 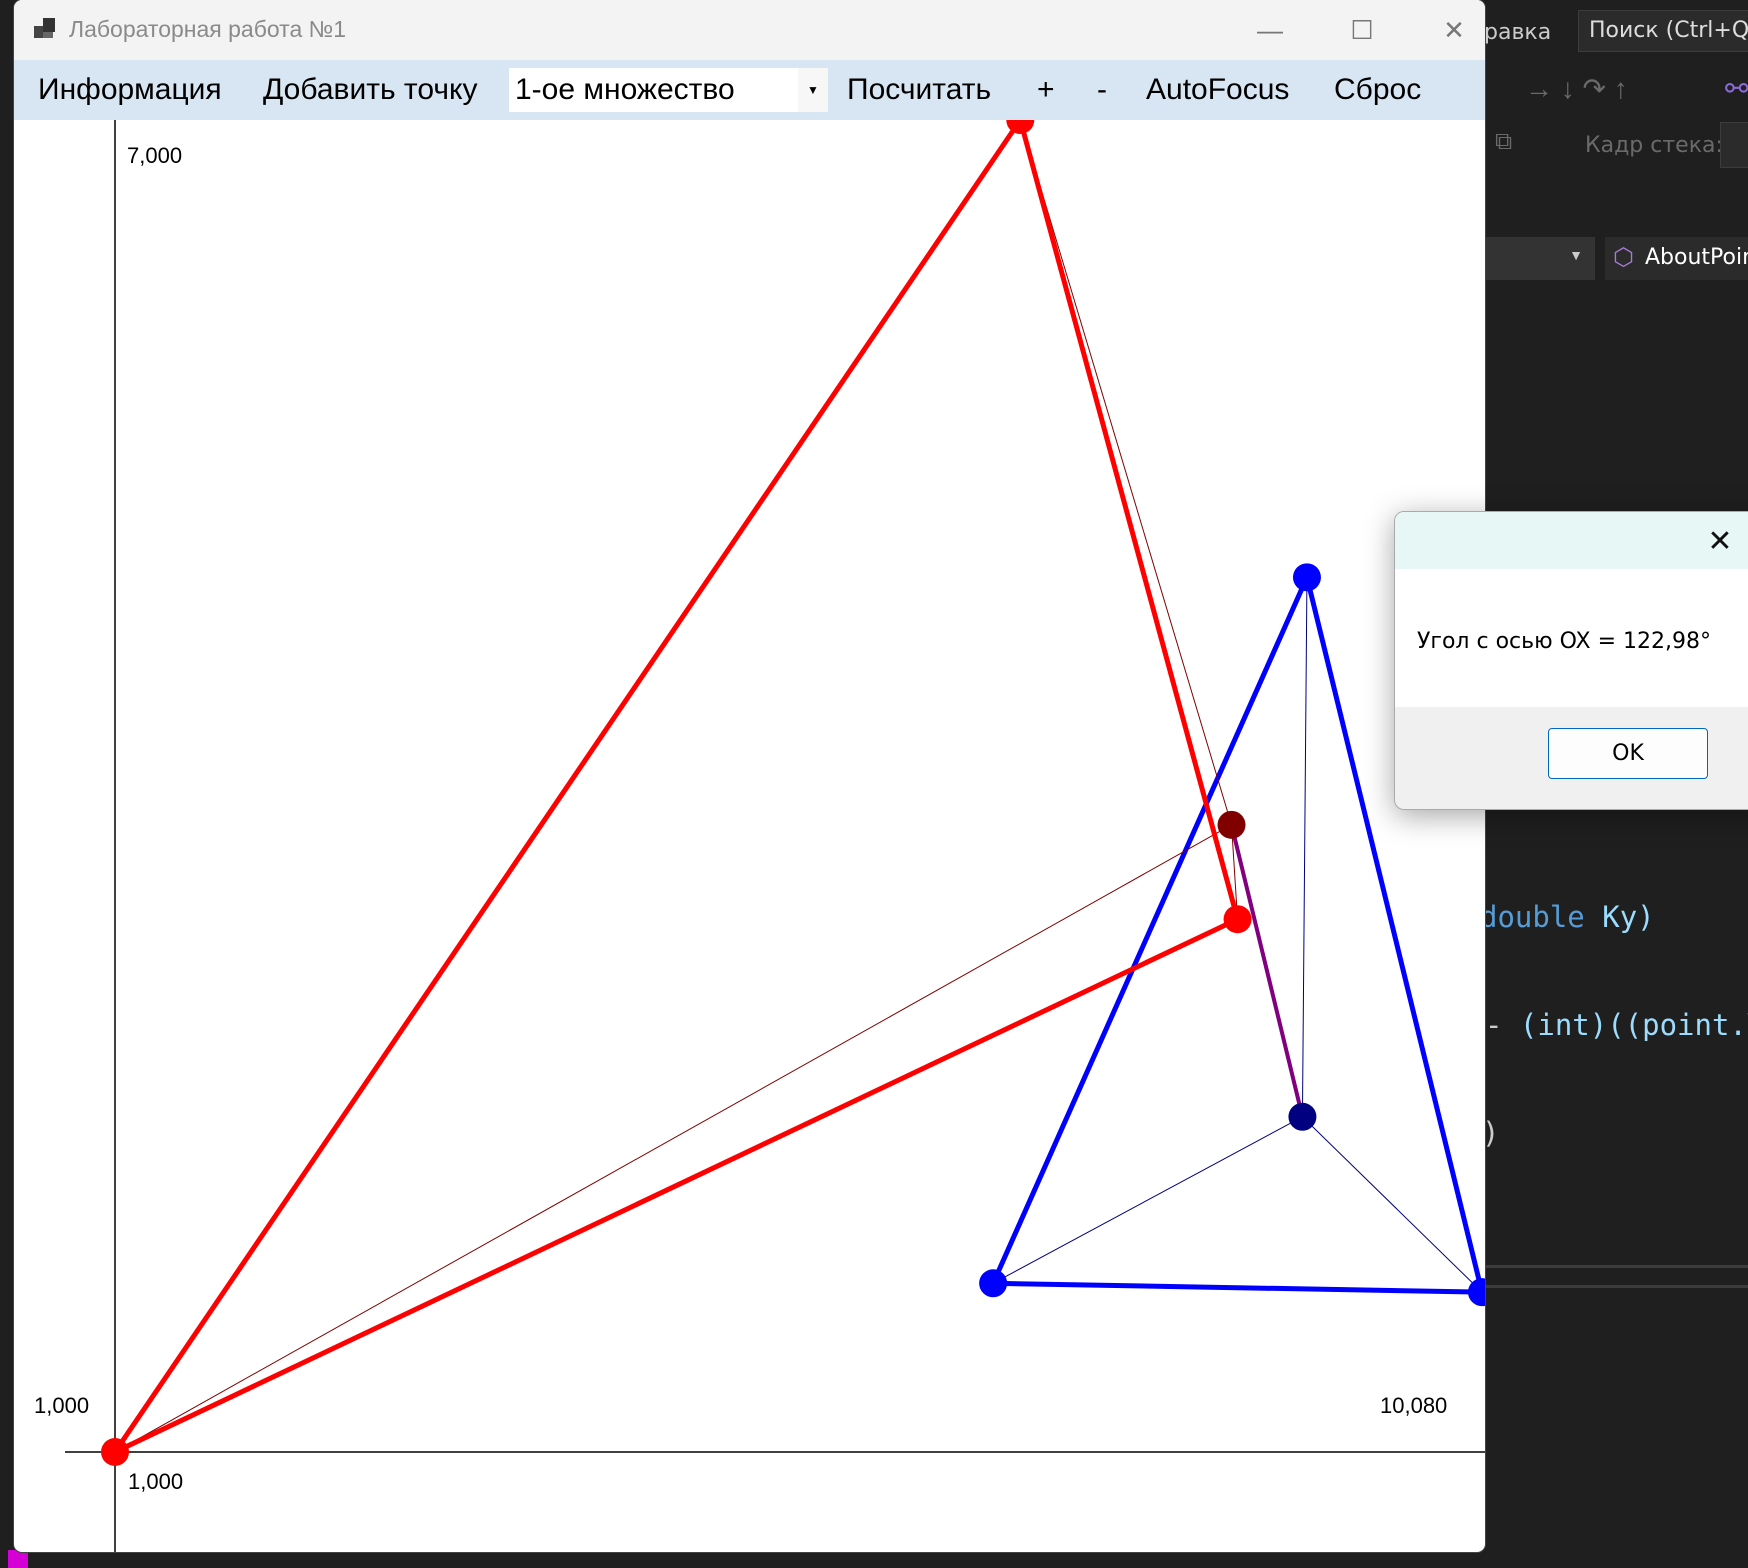 I want to click on dialog-body: Угол с осью OX = 122,98°, so click(x=1571, y=638).